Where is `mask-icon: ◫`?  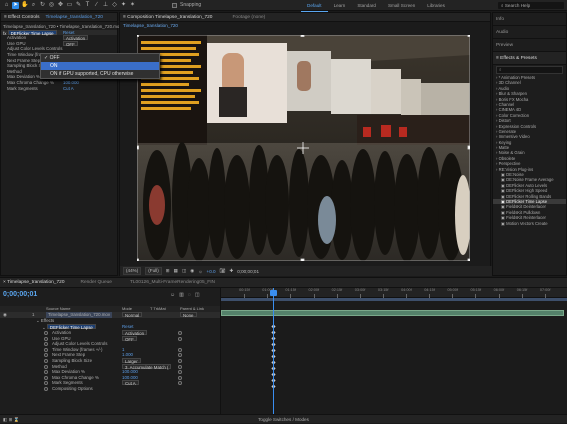 mask-icon: ◫ is located at coordinates (184, 271).